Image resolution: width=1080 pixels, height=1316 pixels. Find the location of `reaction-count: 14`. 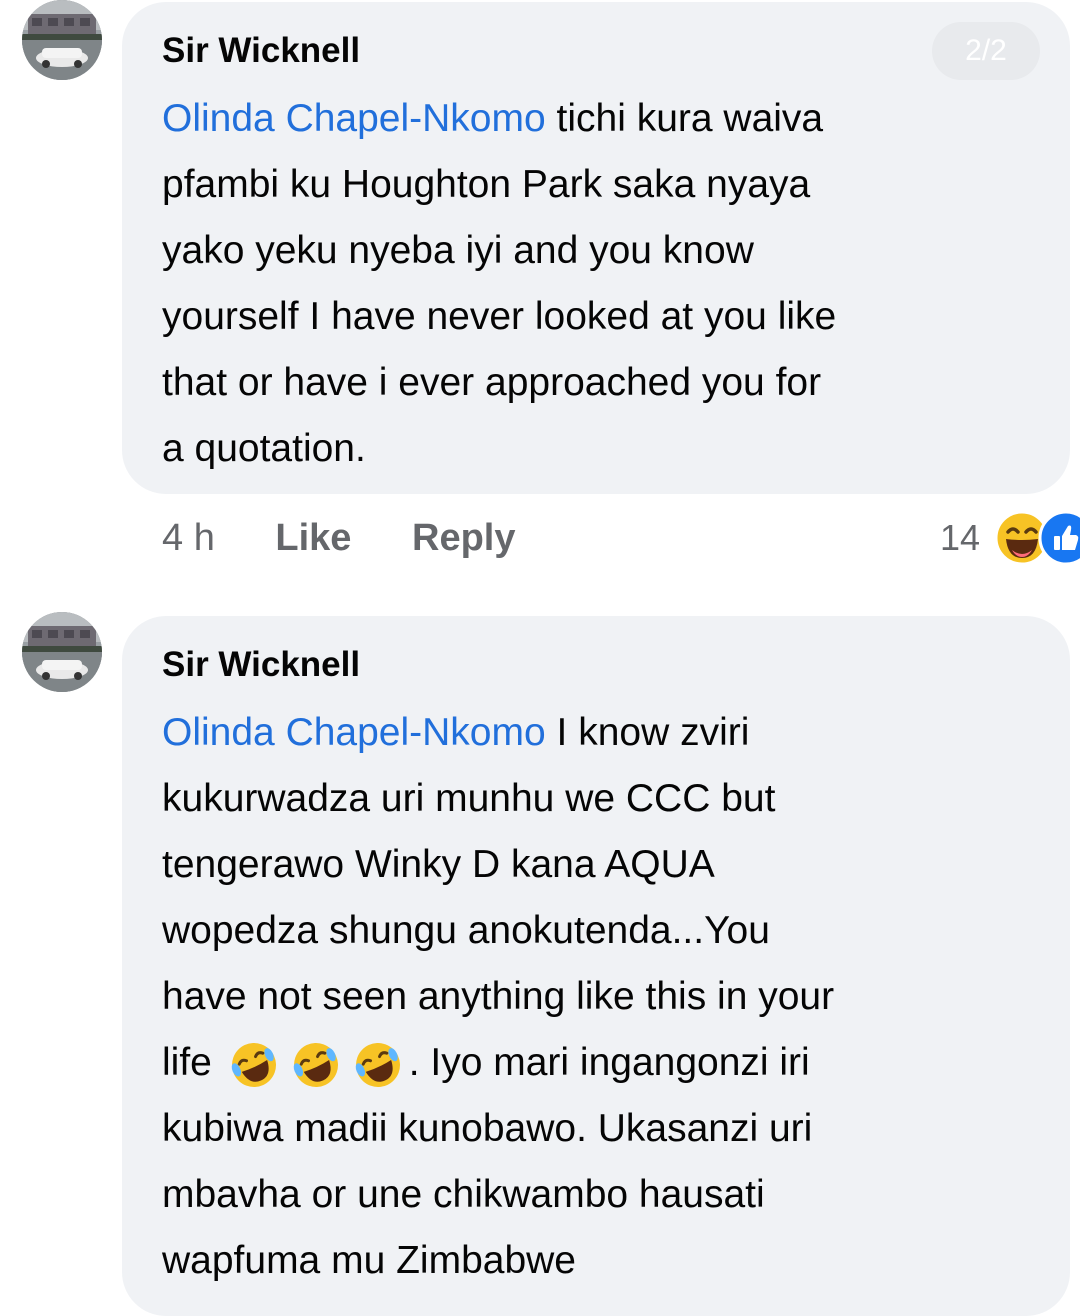

reaction-count: 14 is located at coordinates (959, 537).